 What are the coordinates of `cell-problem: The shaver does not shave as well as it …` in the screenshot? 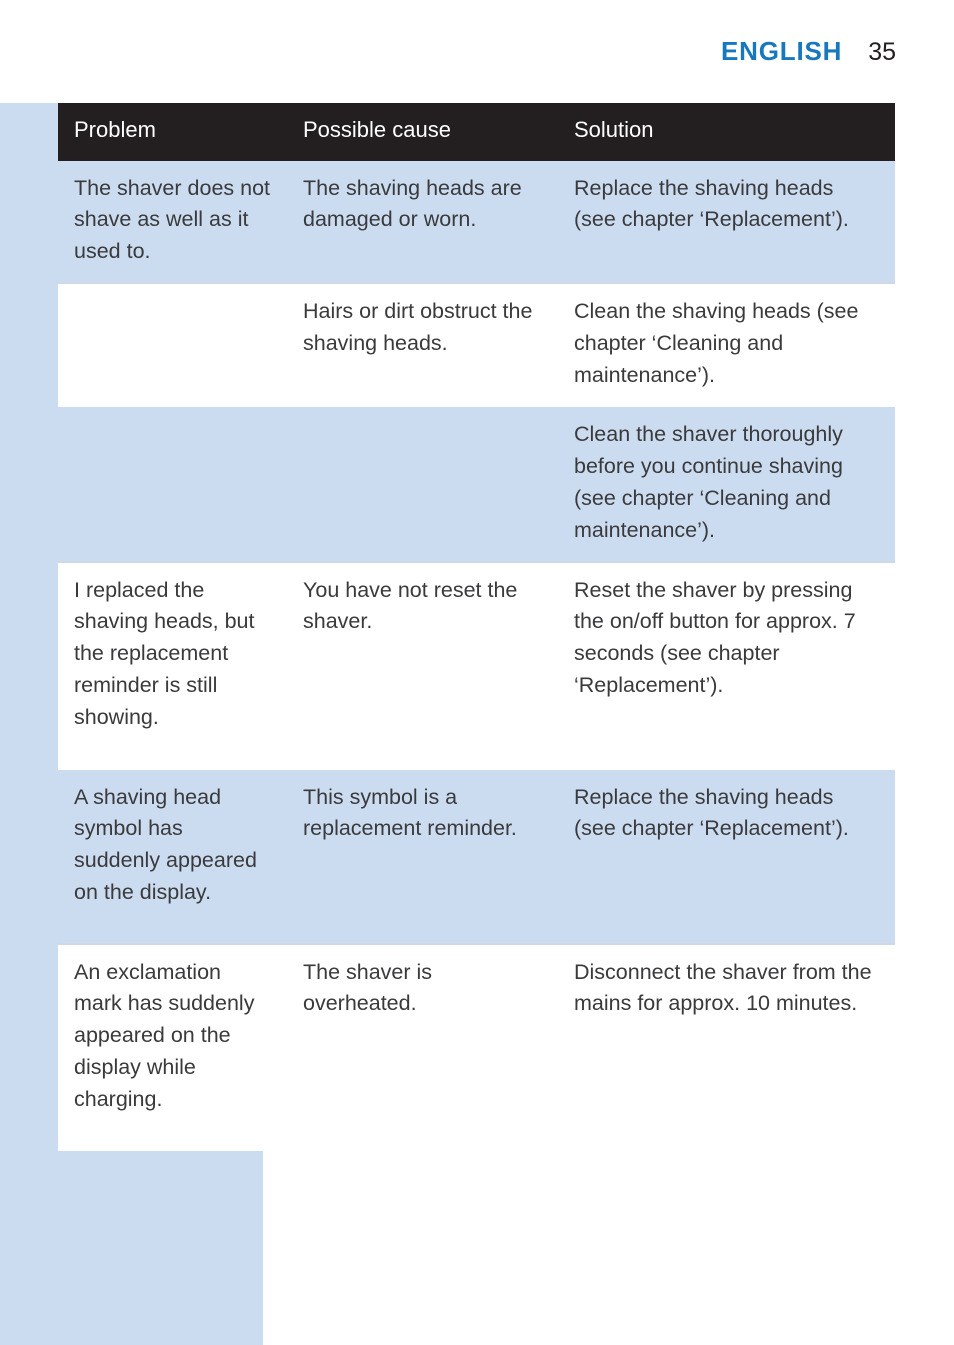 It's located at (172, 221).